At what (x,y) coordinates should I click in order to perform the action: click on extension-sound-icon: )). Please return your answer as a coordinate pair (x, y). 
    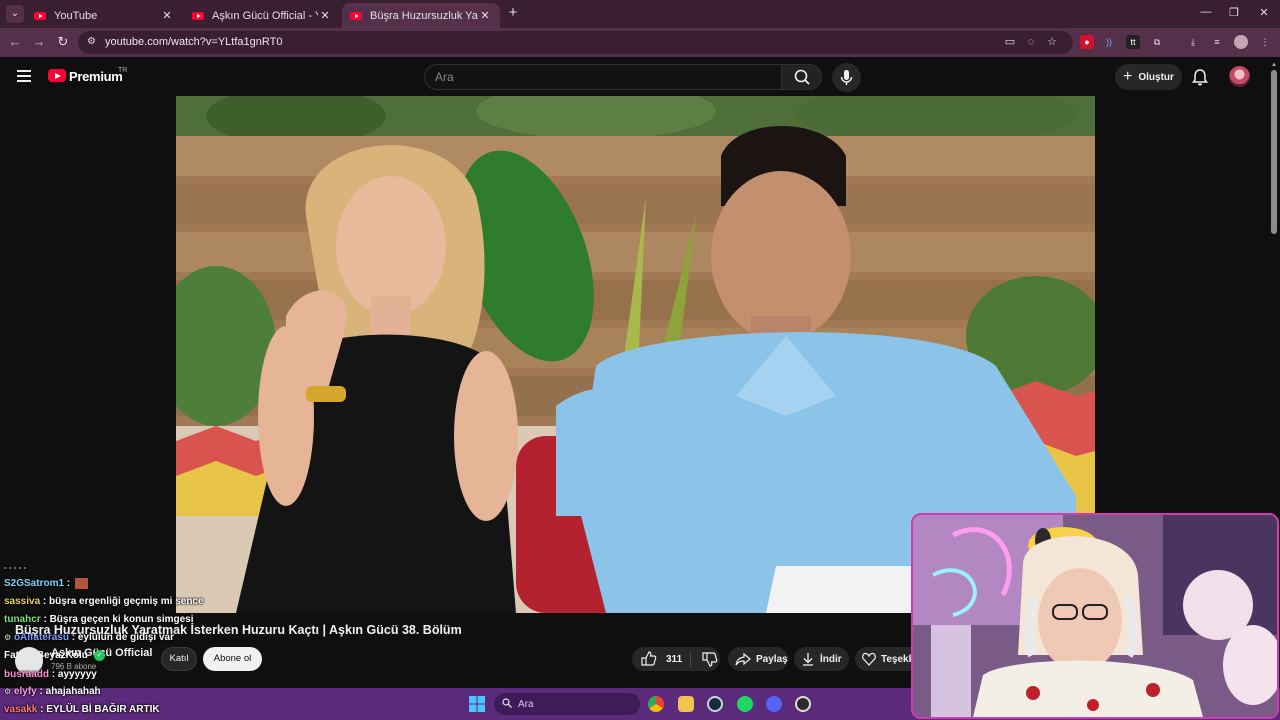
    Looking at the image, I should click on (1109, 42).